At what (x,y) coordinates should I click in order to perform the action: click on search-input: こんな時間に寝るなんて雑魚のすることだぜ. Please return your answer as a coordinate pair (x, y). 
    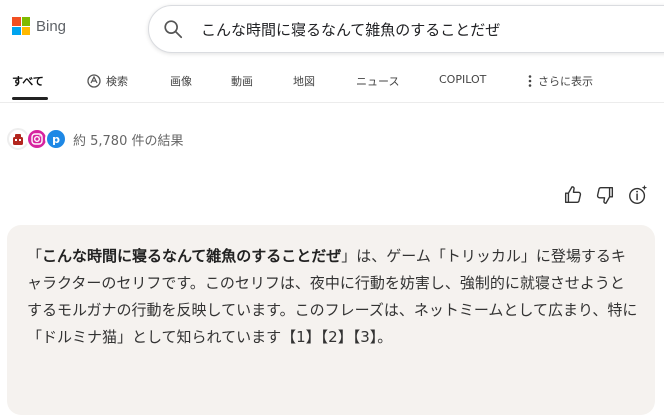
    Looking at the image, I should click on (406, 29).